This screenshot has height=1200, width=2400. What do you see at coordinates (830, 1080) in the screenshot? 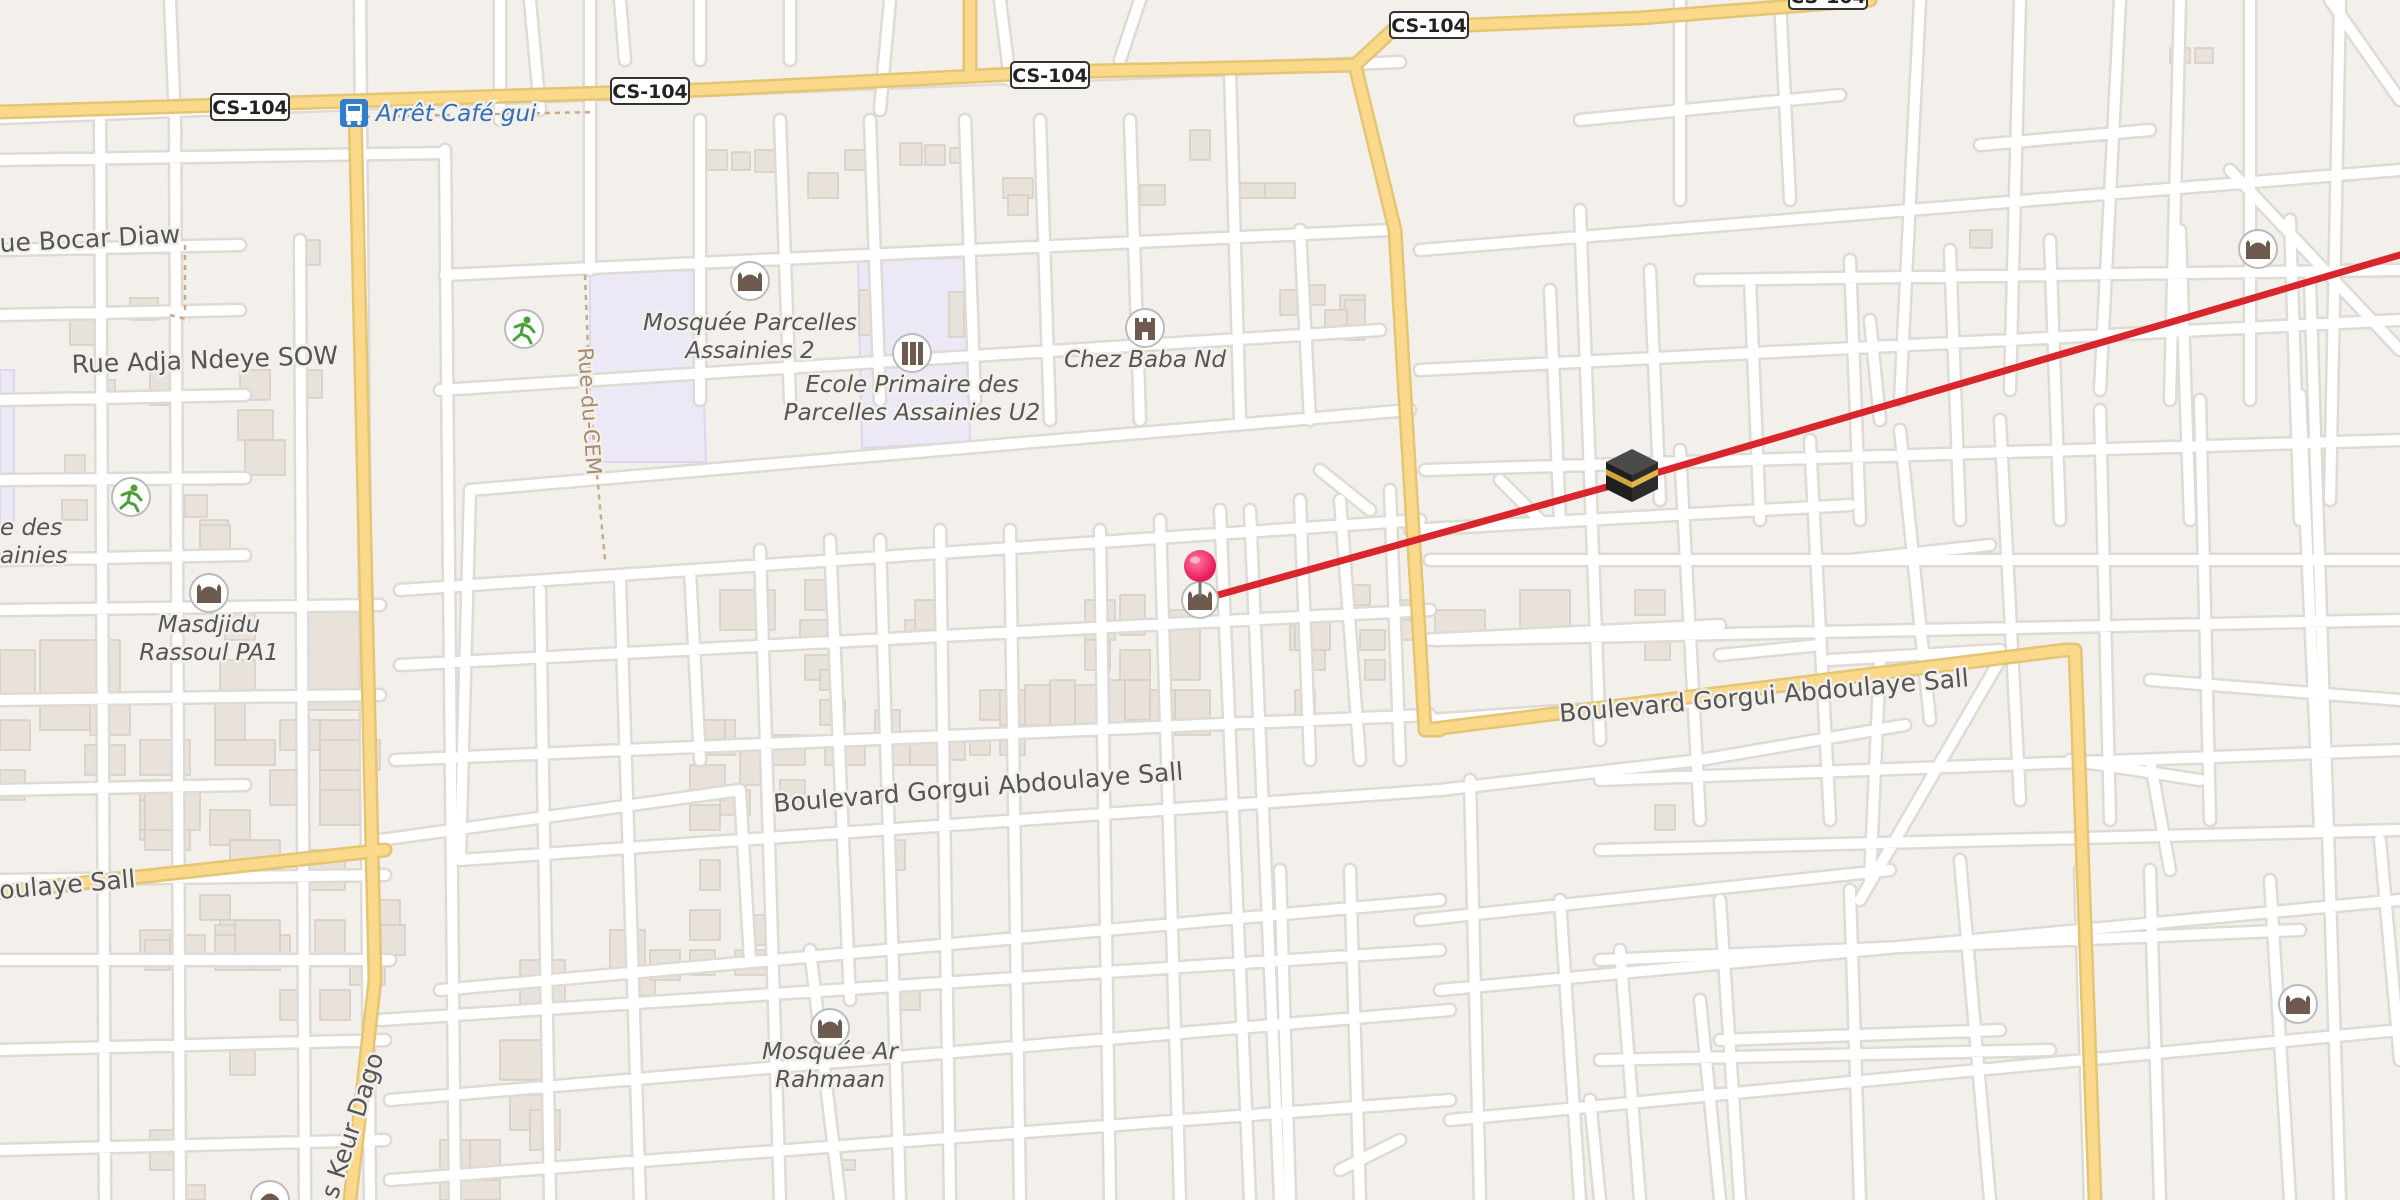
I see `poi-label-line2: Rahmaan` at bounding box center [830, 1080].